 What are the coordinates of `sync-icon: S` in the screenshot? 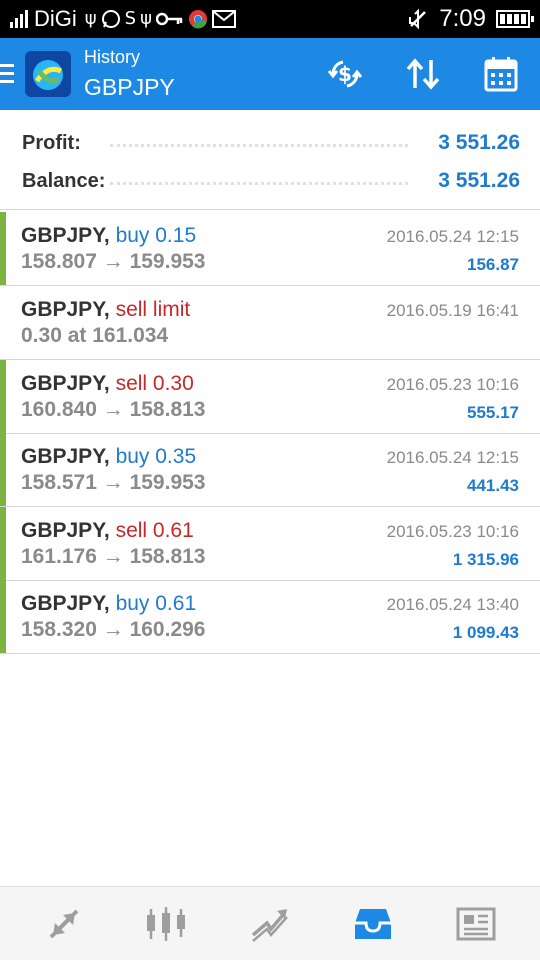 It's located at (130, 18).